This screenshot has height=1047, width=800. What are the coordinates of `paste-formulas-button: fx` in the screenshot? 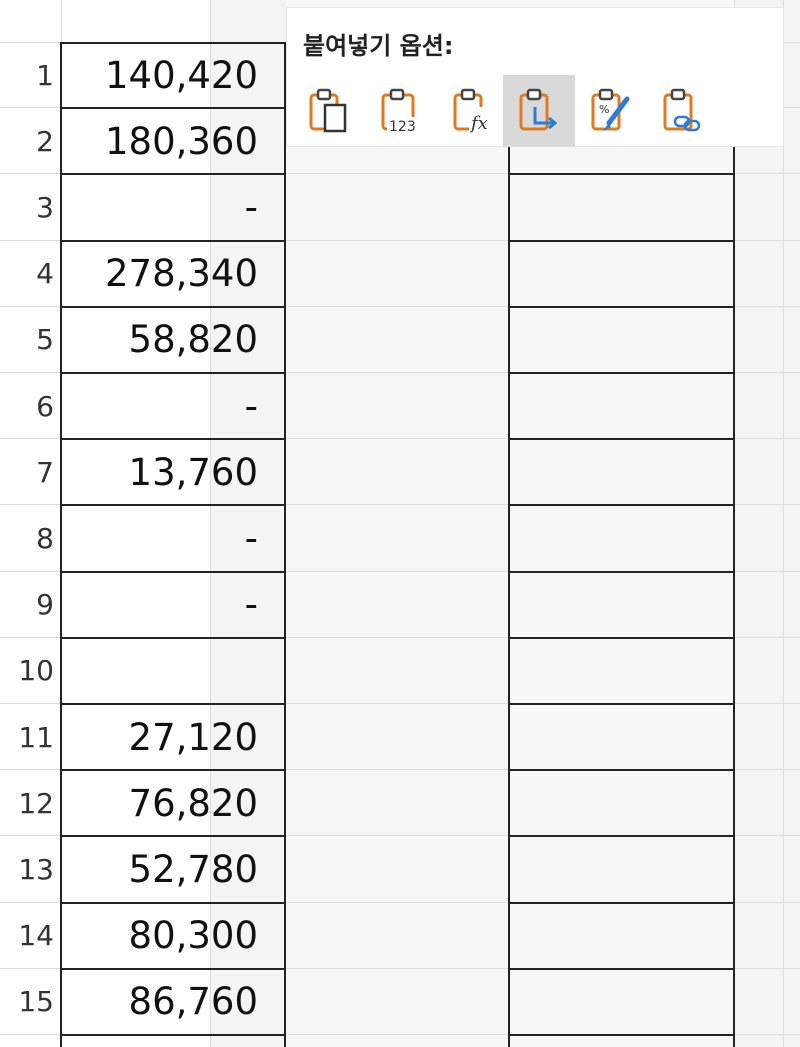 It's located at (473, 111).